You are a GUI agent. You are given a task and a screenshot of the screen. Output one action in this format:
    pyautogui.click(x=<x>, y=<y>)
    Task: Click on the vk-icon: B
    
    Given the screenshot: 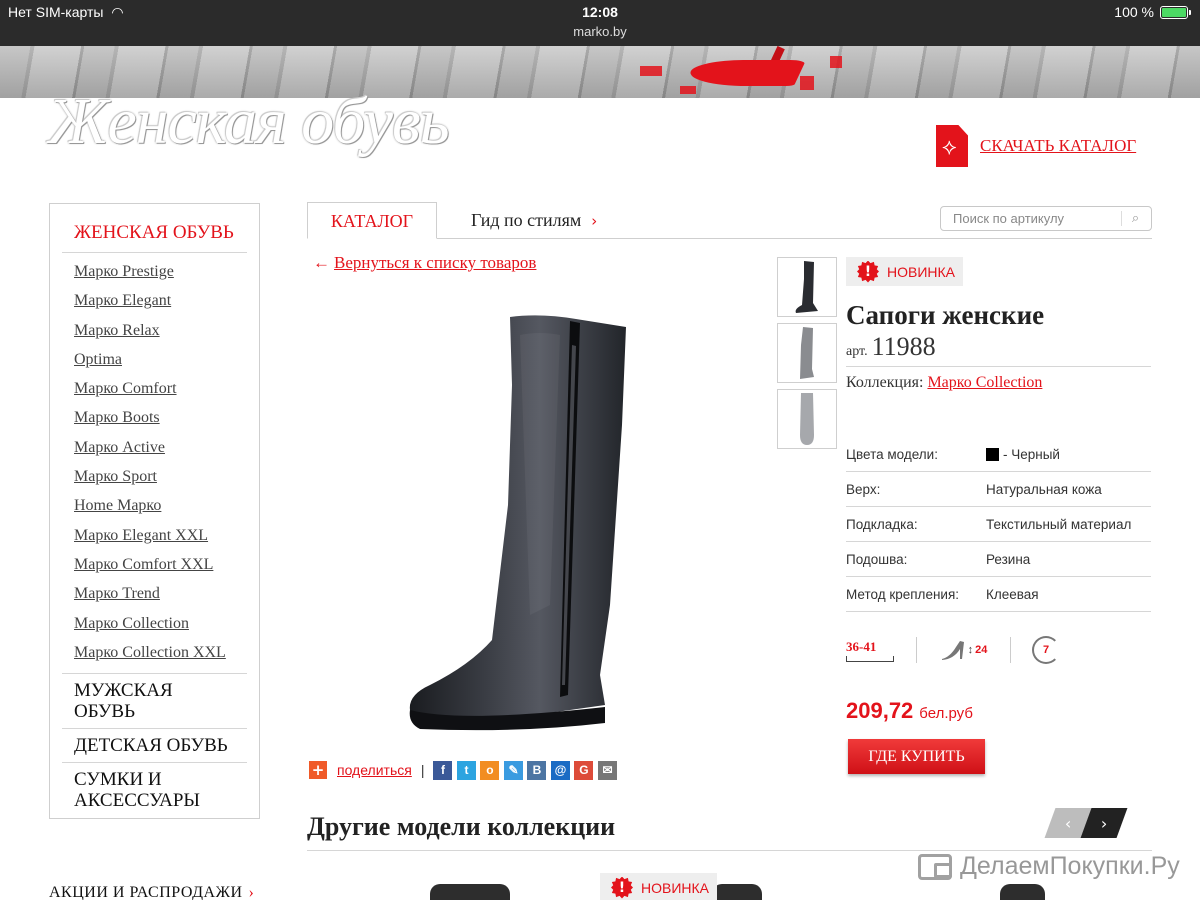 What is the action you would take?
    pyautogui.click(x=537, y=770)
    